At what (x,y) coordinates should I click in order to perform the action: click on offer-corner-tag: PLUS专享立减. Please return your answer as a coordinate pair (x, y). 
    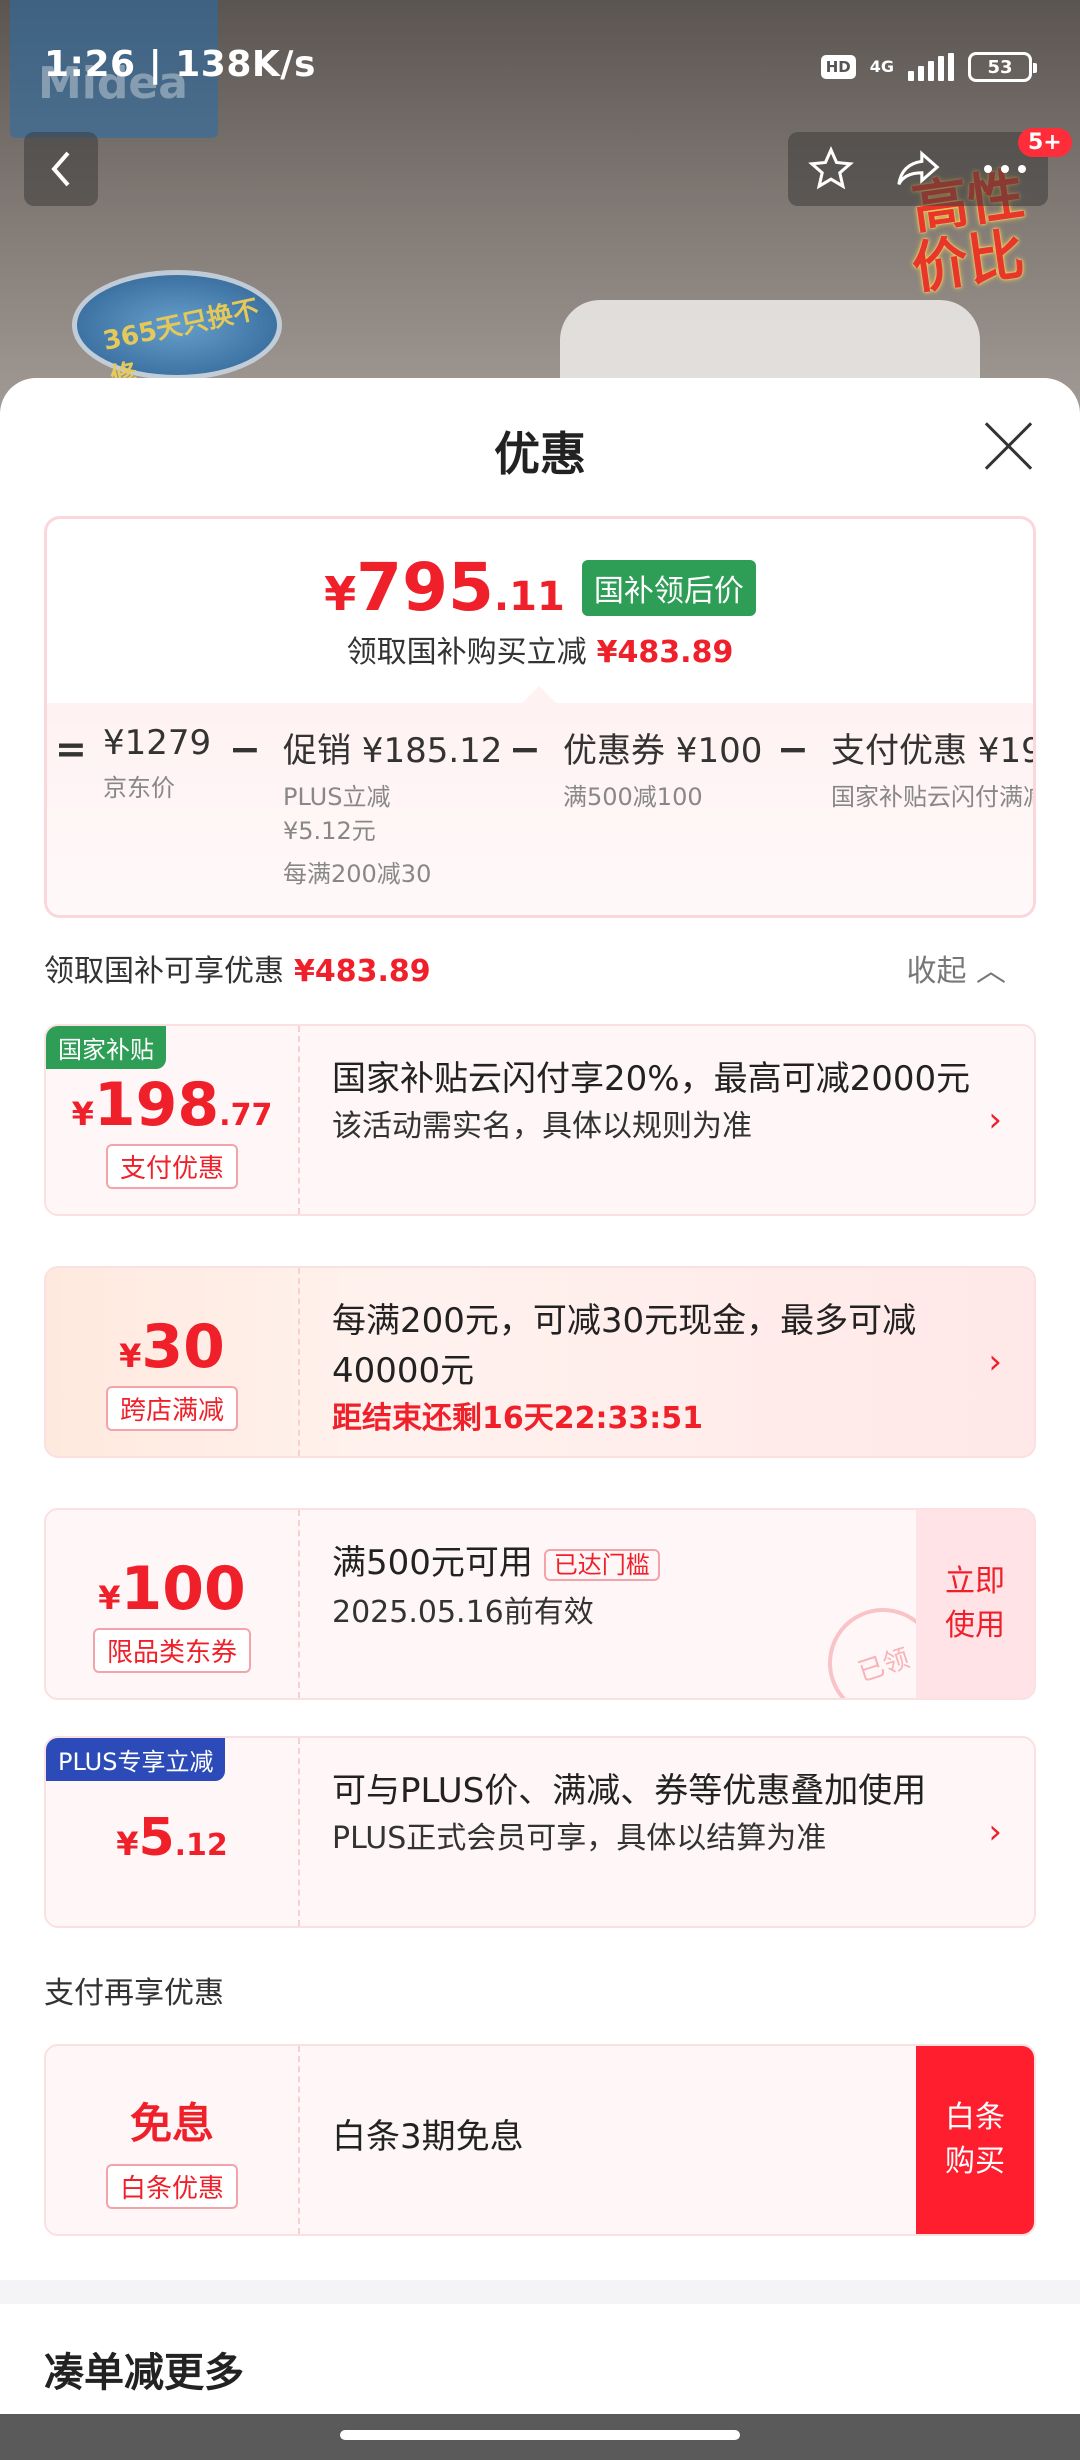
    Looking at the image, I should click on (136, 1759).